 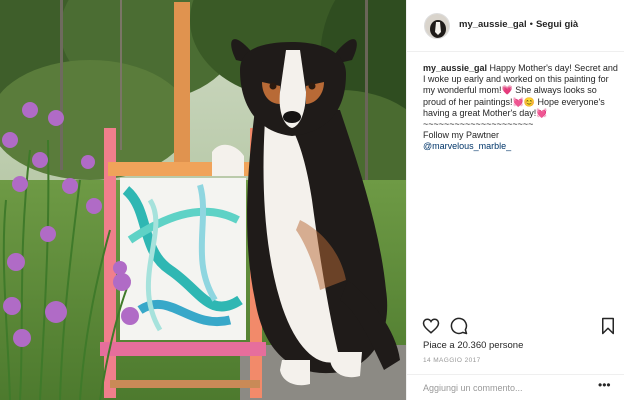 What do you see at coordinates (515, 326) in the screenshot?
I see `post-actions` at bounding box center [515, 326].